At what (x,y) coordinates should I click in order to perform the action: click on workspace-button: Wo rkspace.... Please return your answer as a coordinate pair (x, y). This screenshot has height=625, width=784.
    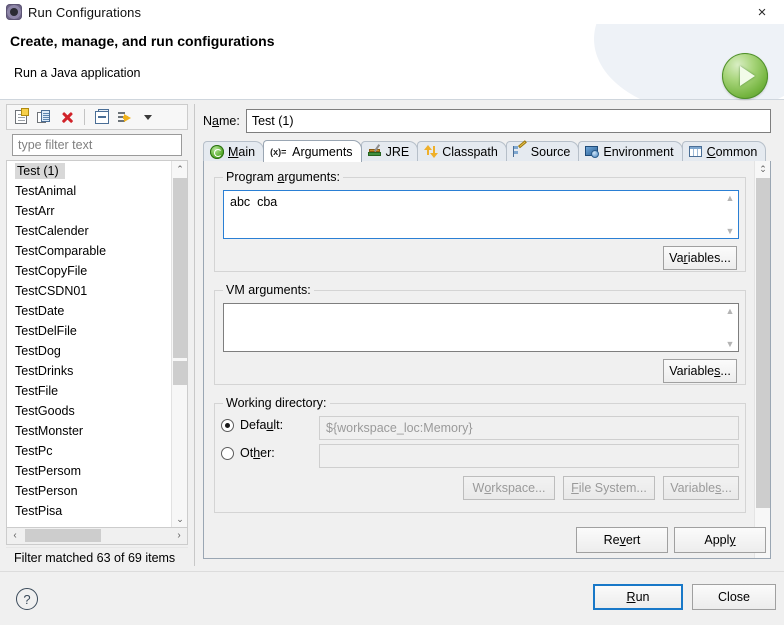
    Looking at the image, I should click on (509, 488).